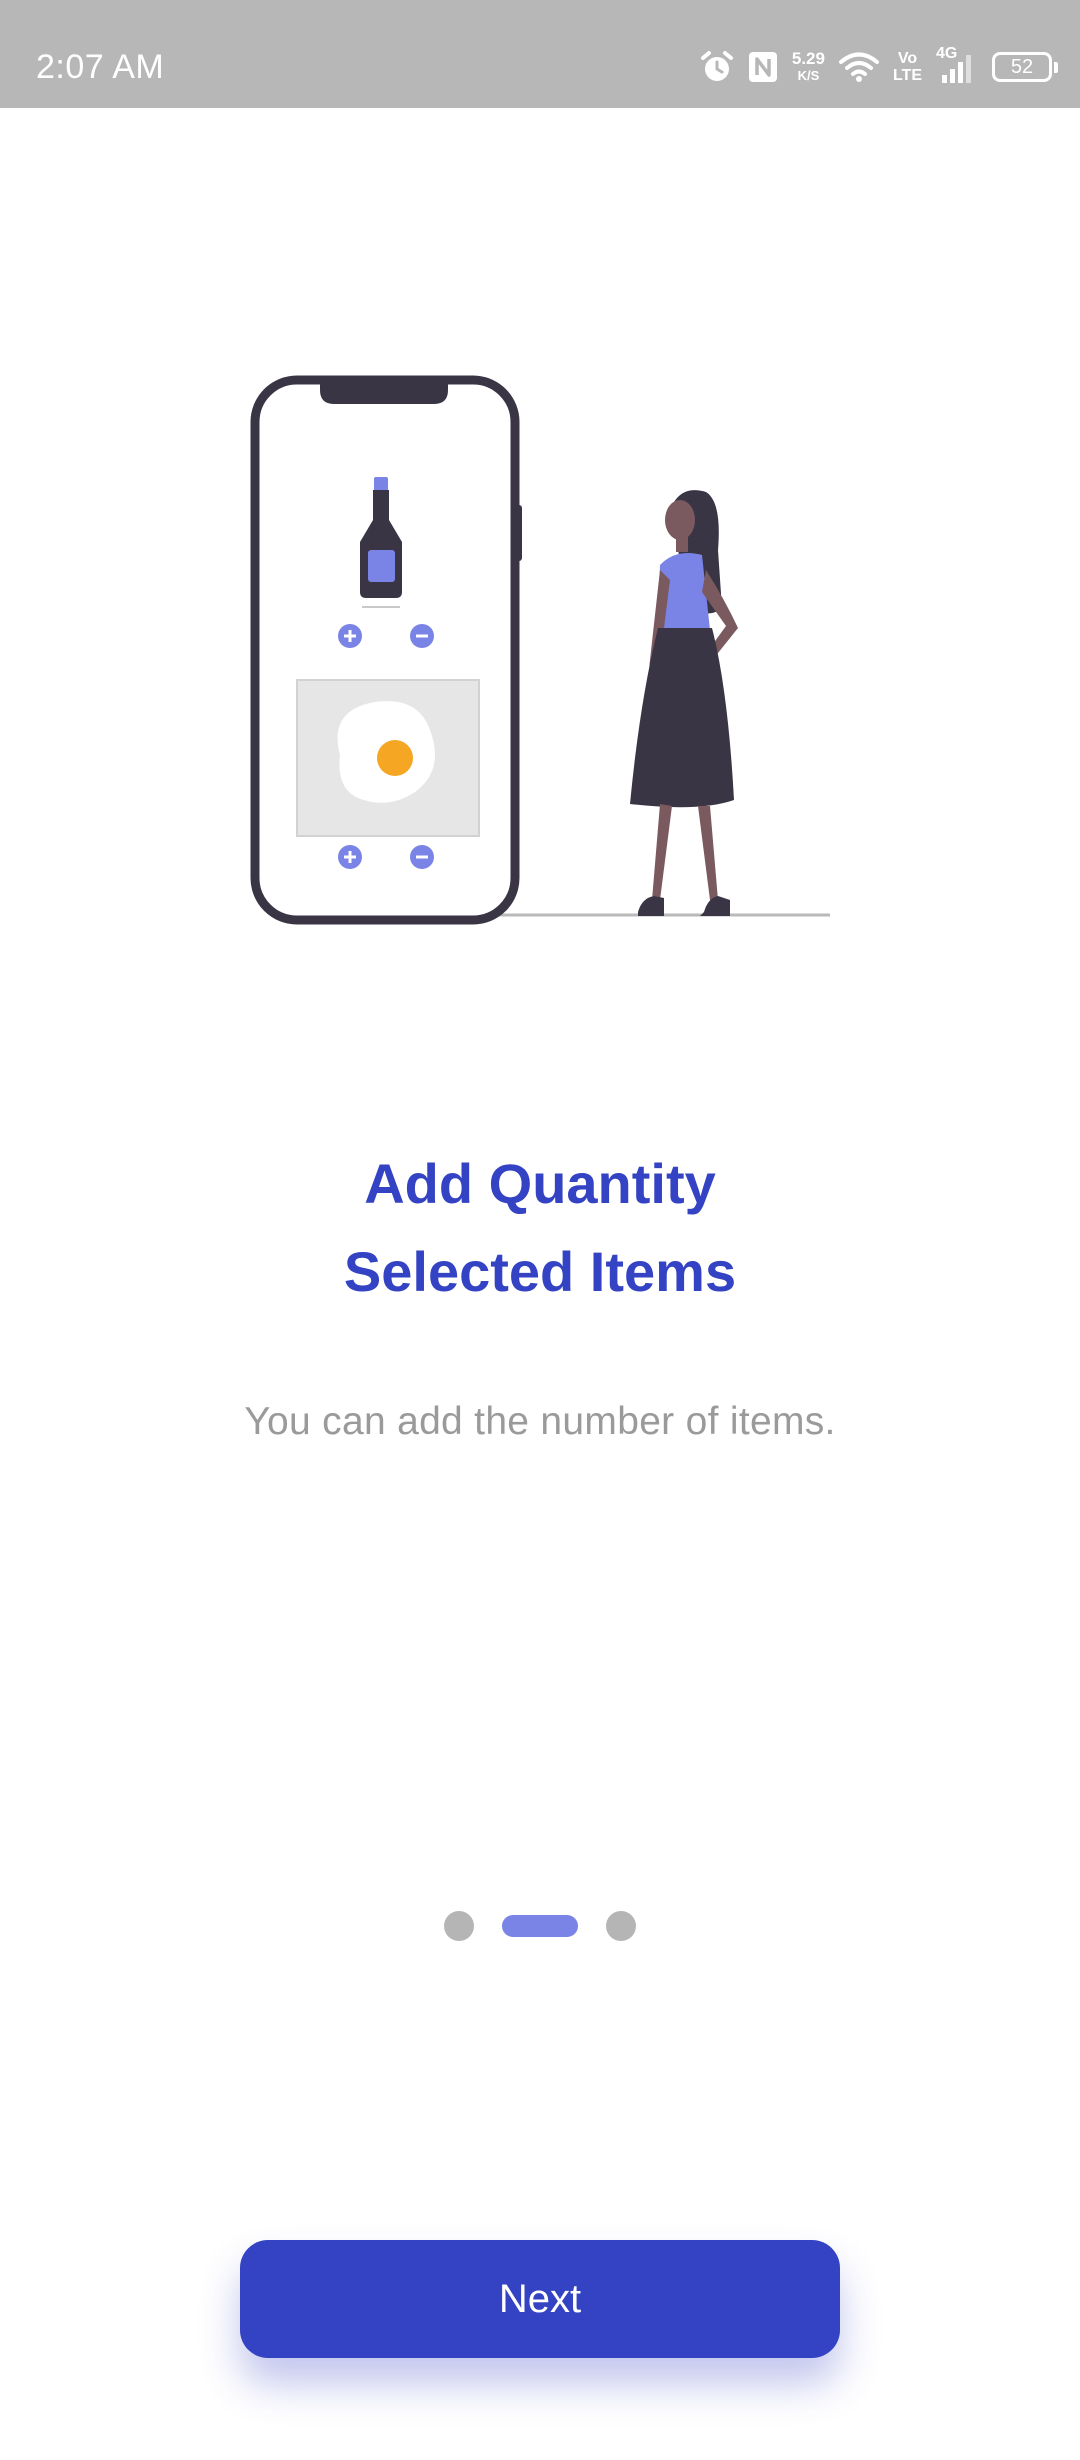 The image size is (1080, 2460). I want to click on status-bar: 2:07 AM 5.29 K/S Vo LTE 4G 52, so click(540, 54).